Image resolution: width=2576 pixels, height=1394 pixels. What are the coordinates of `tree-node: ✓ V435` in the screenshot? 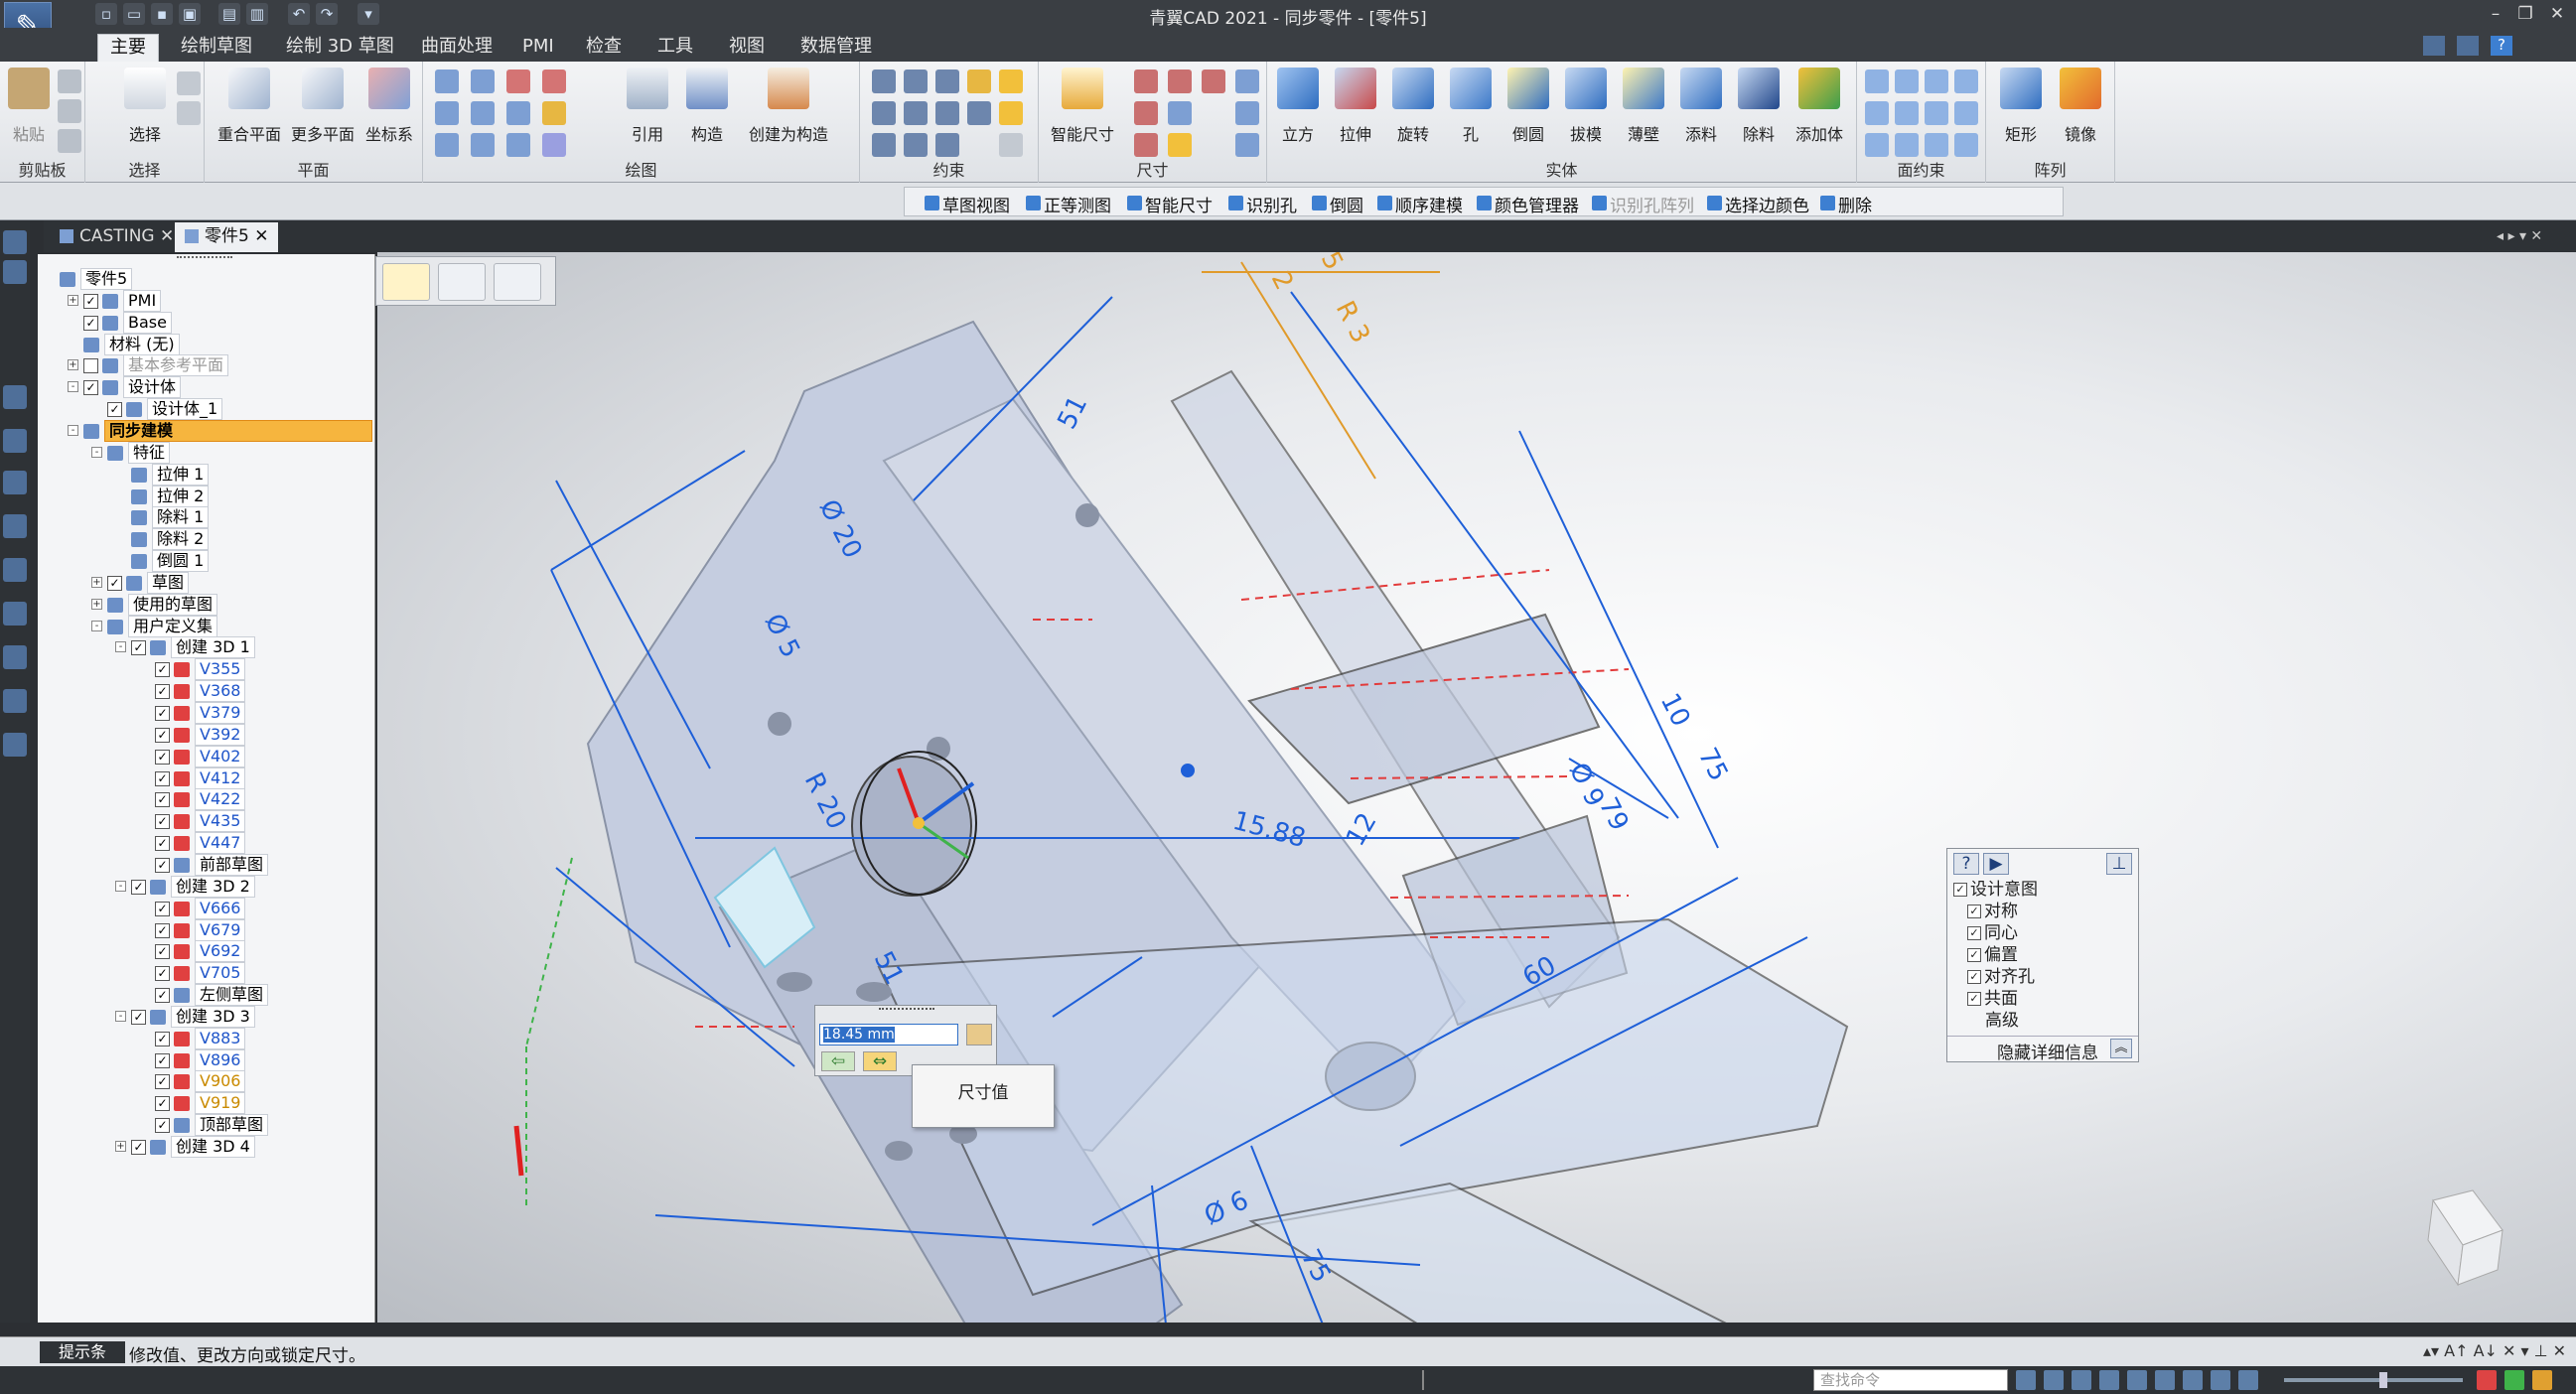 It's located at (200, 821).